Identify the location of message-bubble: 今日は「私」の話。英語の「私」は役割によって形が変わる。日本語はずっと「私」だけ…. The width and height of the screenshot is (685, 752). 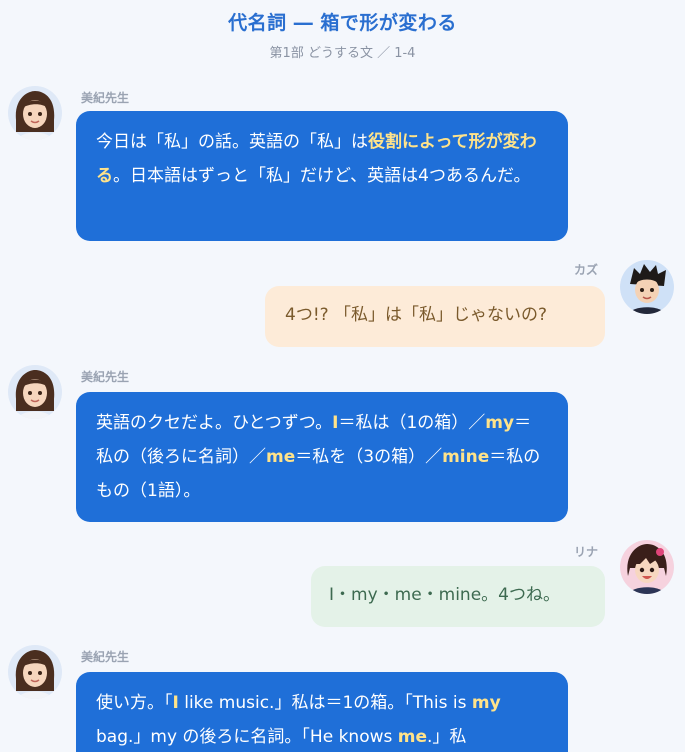
(322, 176).